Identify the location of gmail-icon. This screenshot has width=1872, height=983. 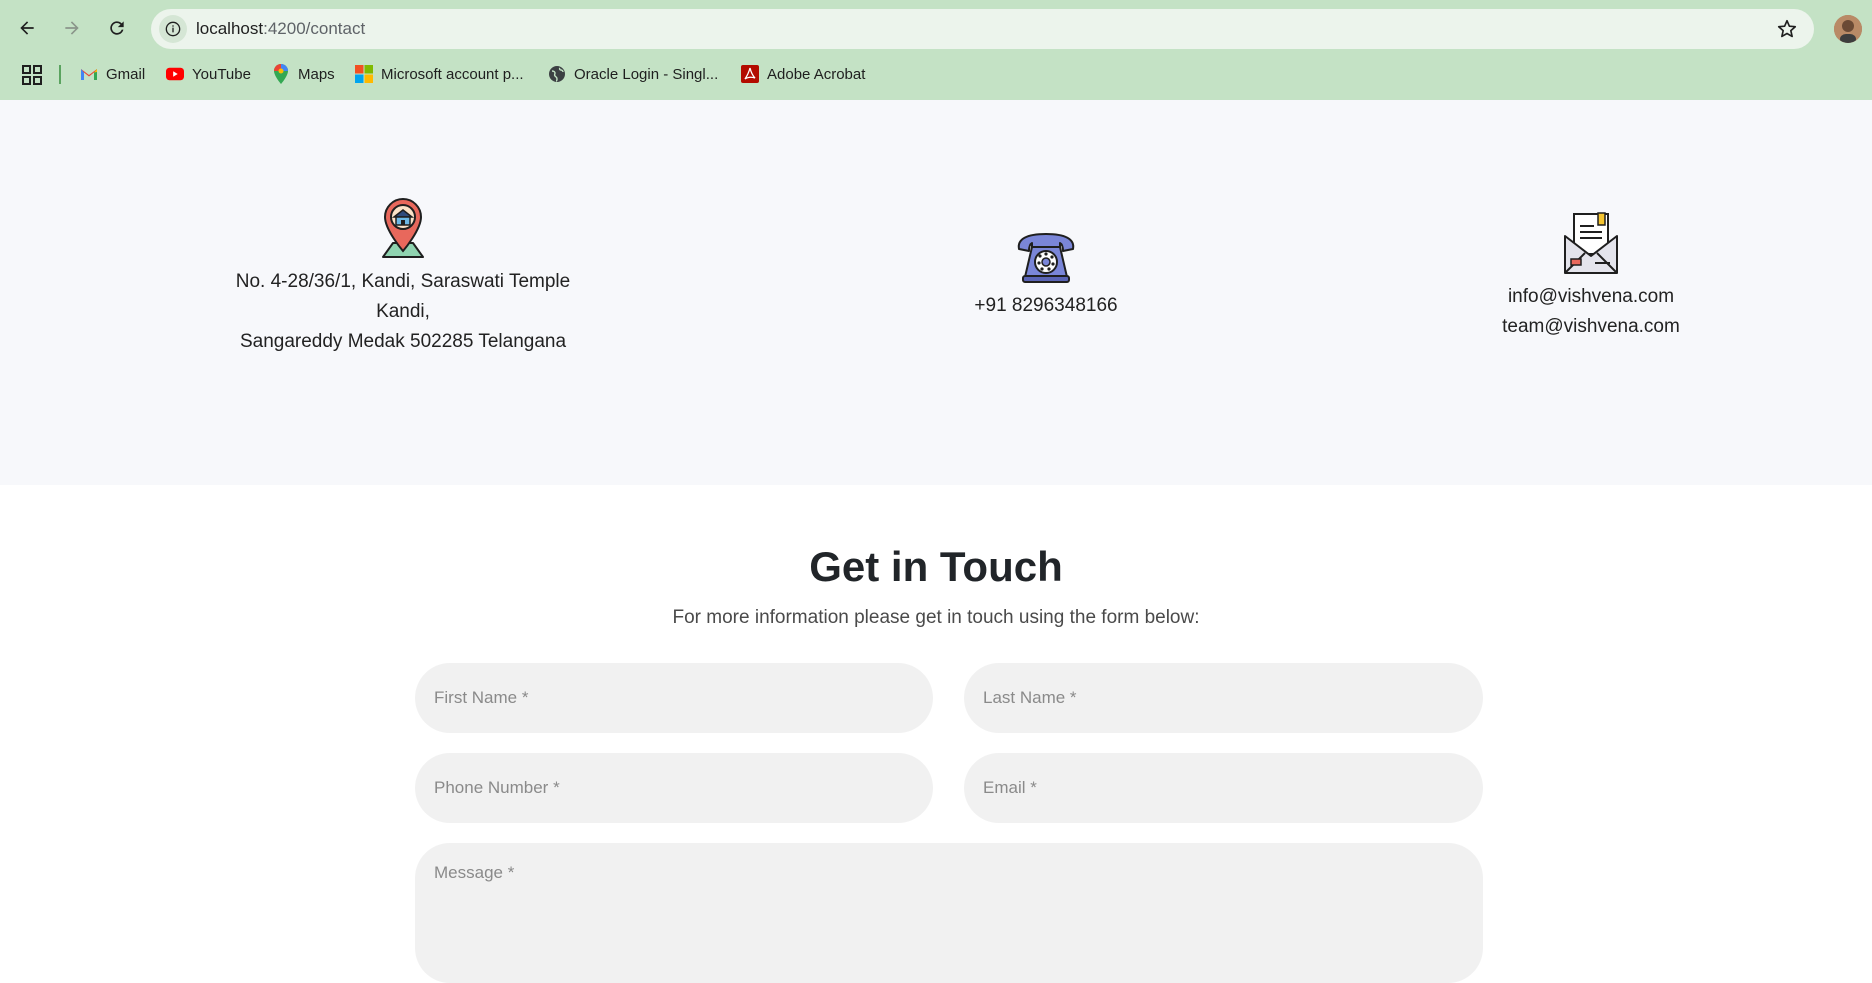
(89, 74).